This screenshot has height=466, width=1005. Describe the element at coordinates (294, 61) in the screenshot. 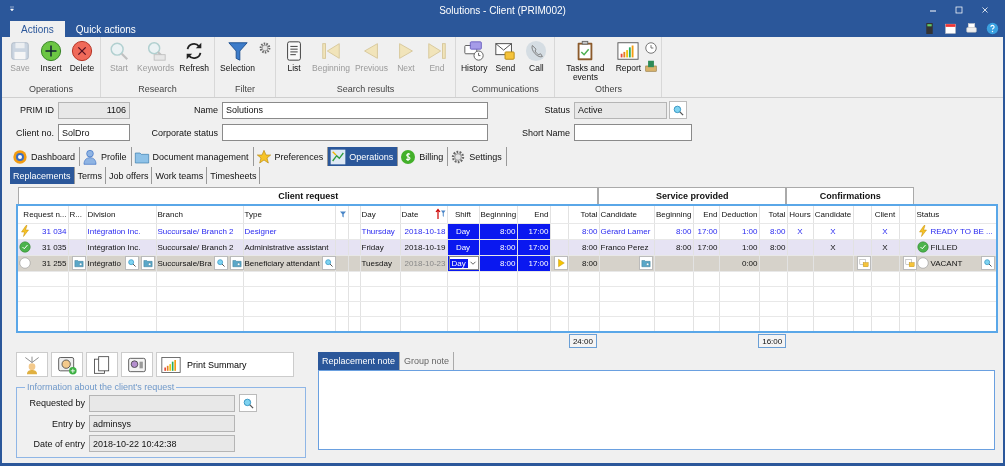

I see `ribbon-button: List` at that location.